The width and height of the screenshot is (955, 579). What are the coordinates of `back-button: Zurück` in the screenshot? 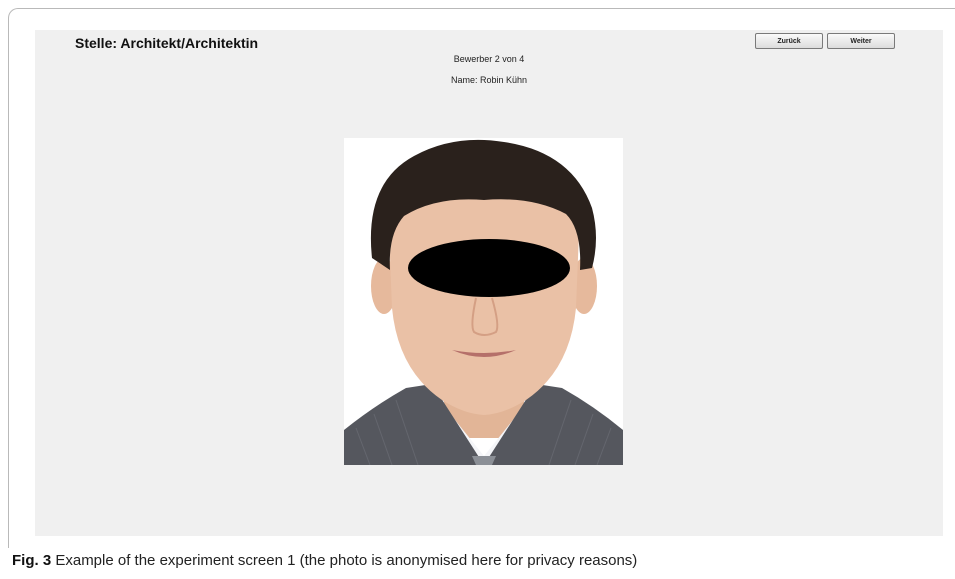 It's located at (789, 41).